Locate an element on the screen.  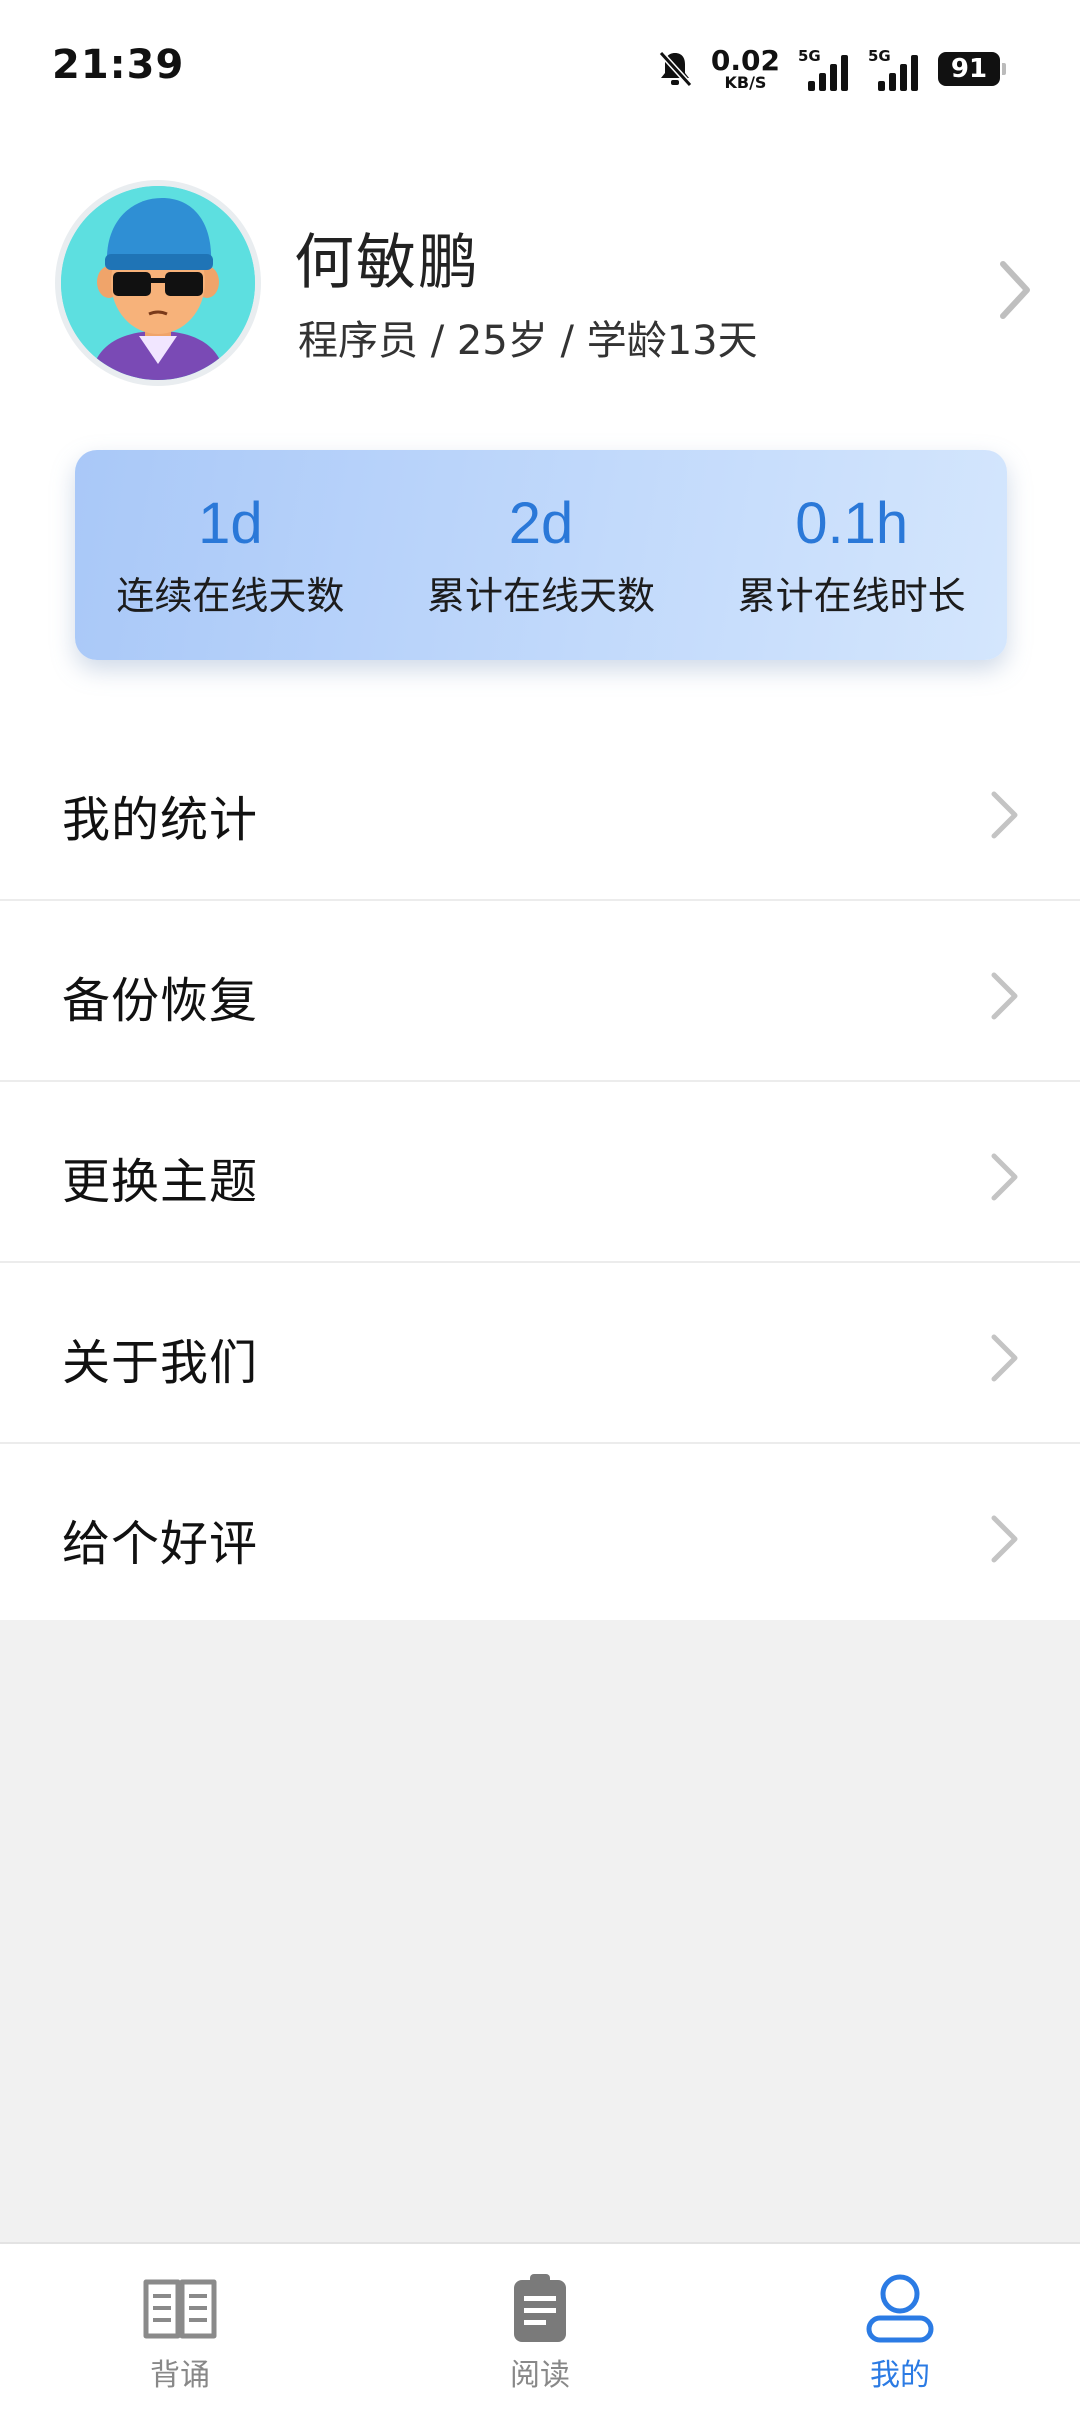
nav-tab-read: 阅读 is located at coordinates (540, 2329).